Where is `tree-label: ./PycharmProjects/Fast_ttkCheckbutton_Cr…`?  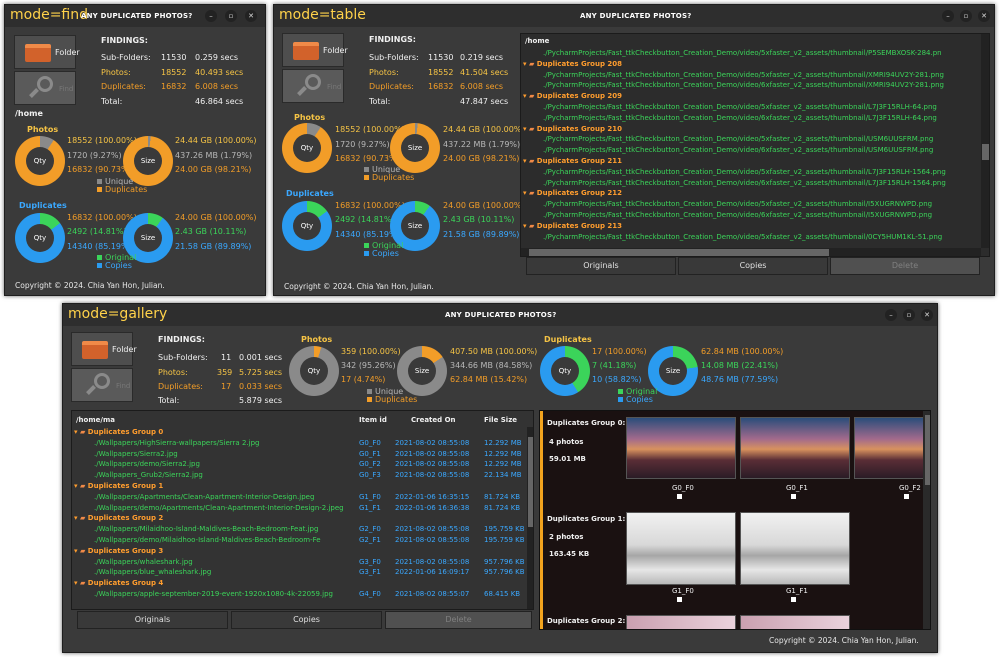
tree-label: ./PycharmProjects/Fast_ttkCheckbutton_Cr… is located at coordinates (742, 53).